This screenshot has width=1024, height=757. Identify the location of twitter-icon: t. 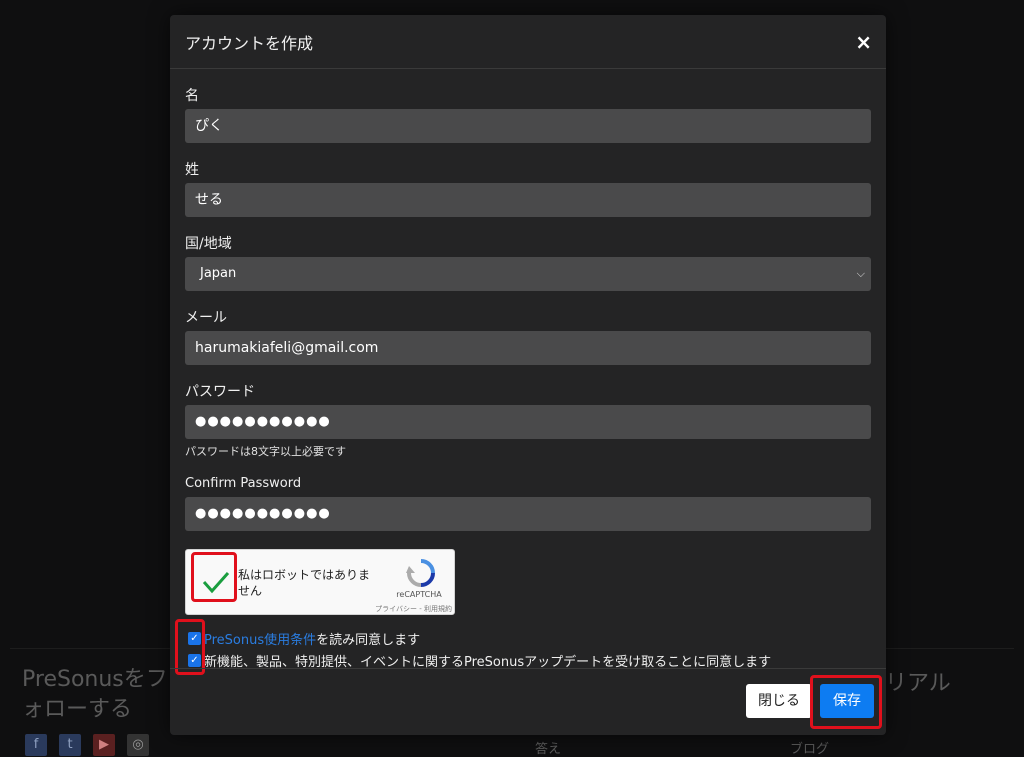
(70, 745).